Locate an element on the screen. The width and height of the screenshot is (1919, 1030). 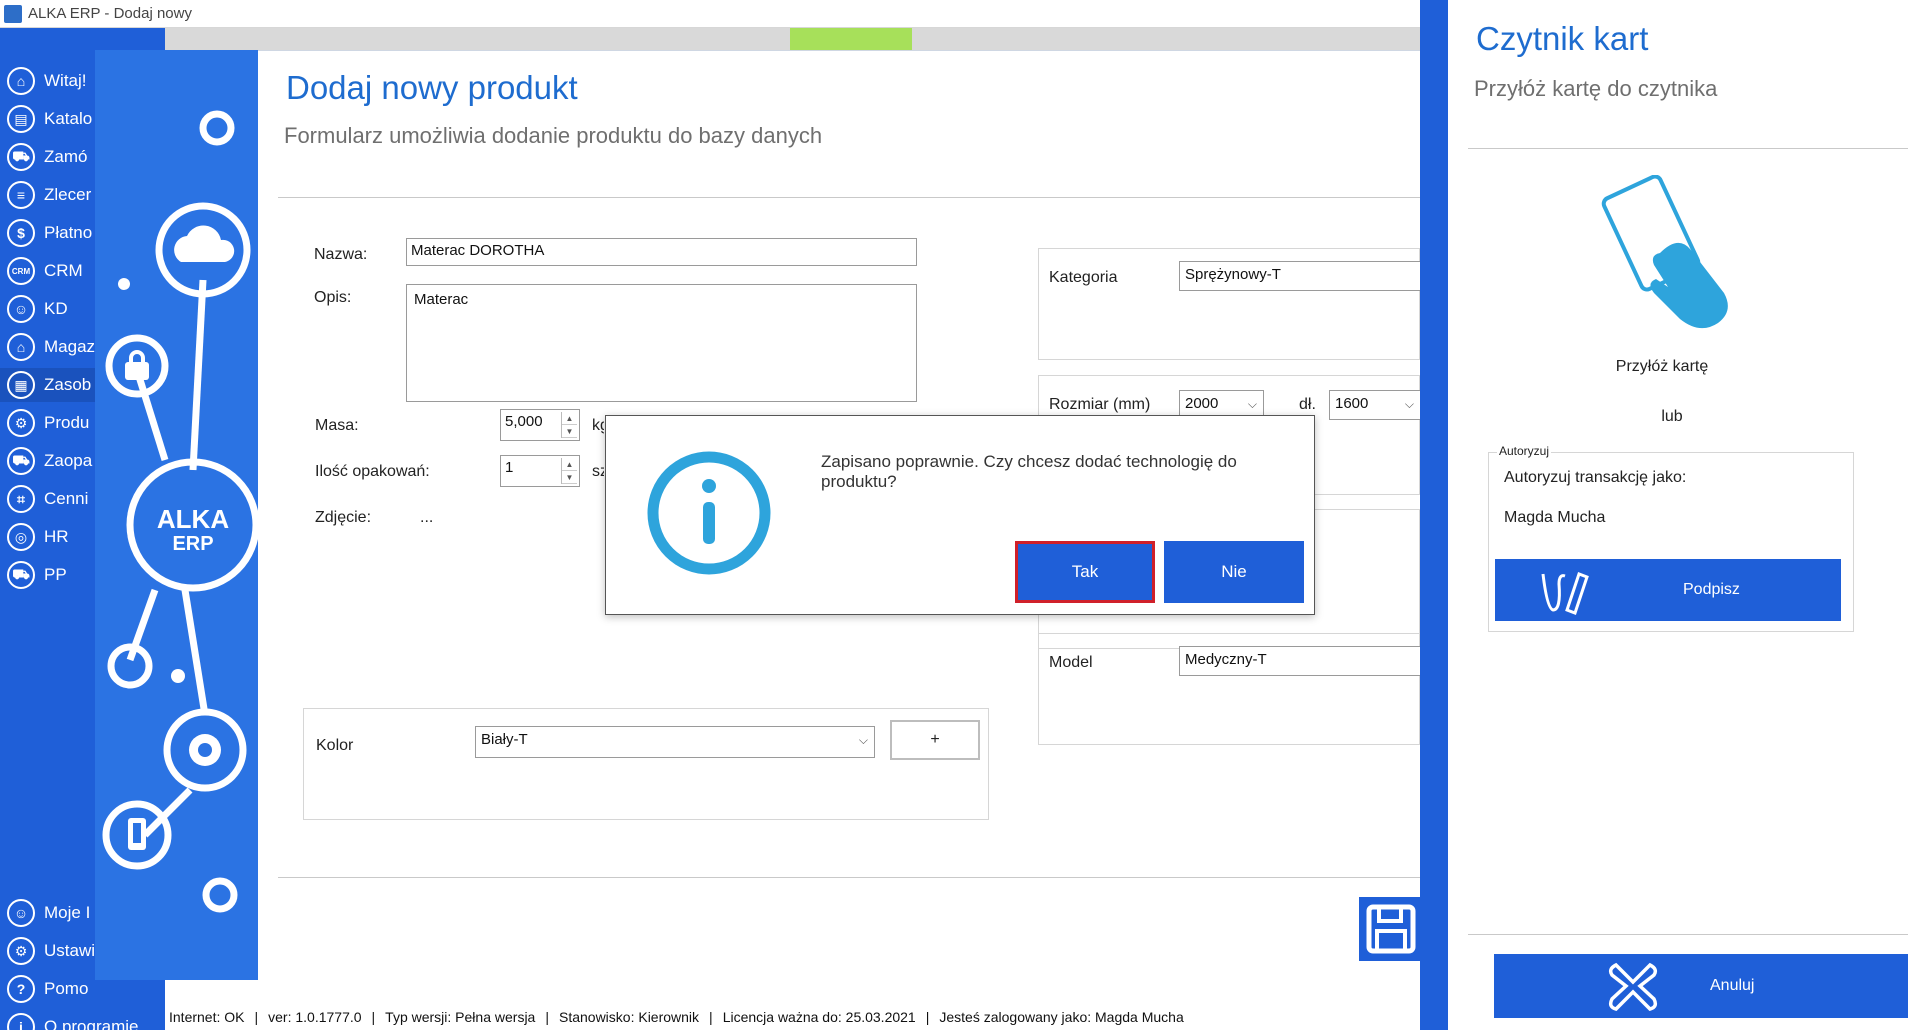
status-version: ver: 1.0.1777.0 is located at coordinates (315, 1017).